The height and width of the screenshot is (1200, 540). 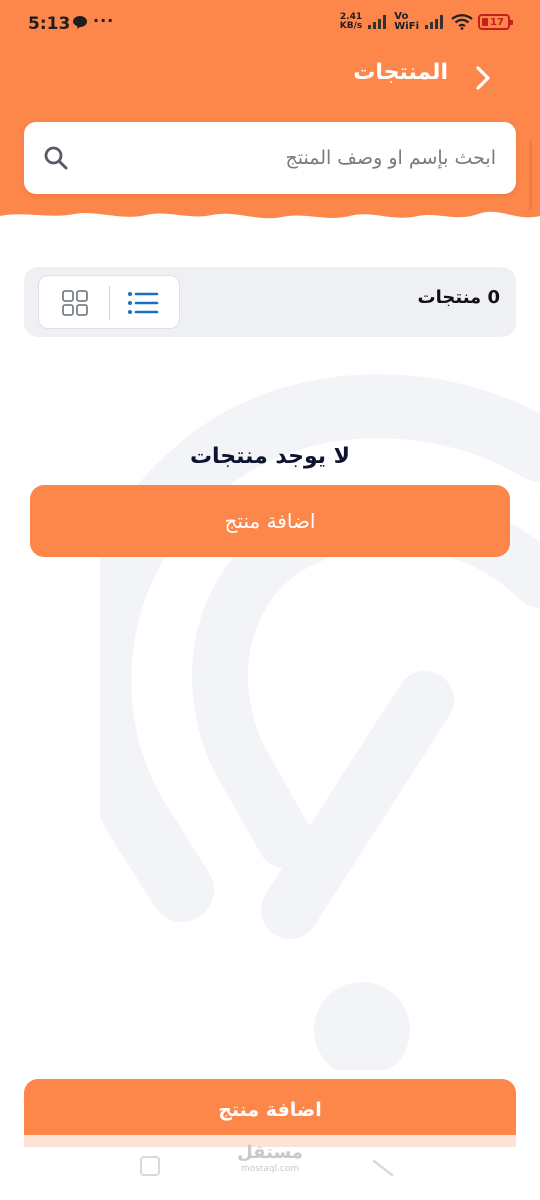 What do you see at coordinates (104, 20) in the screenshot?
I see `more-notifications-icon: ···` at bounding box center [104, 20].